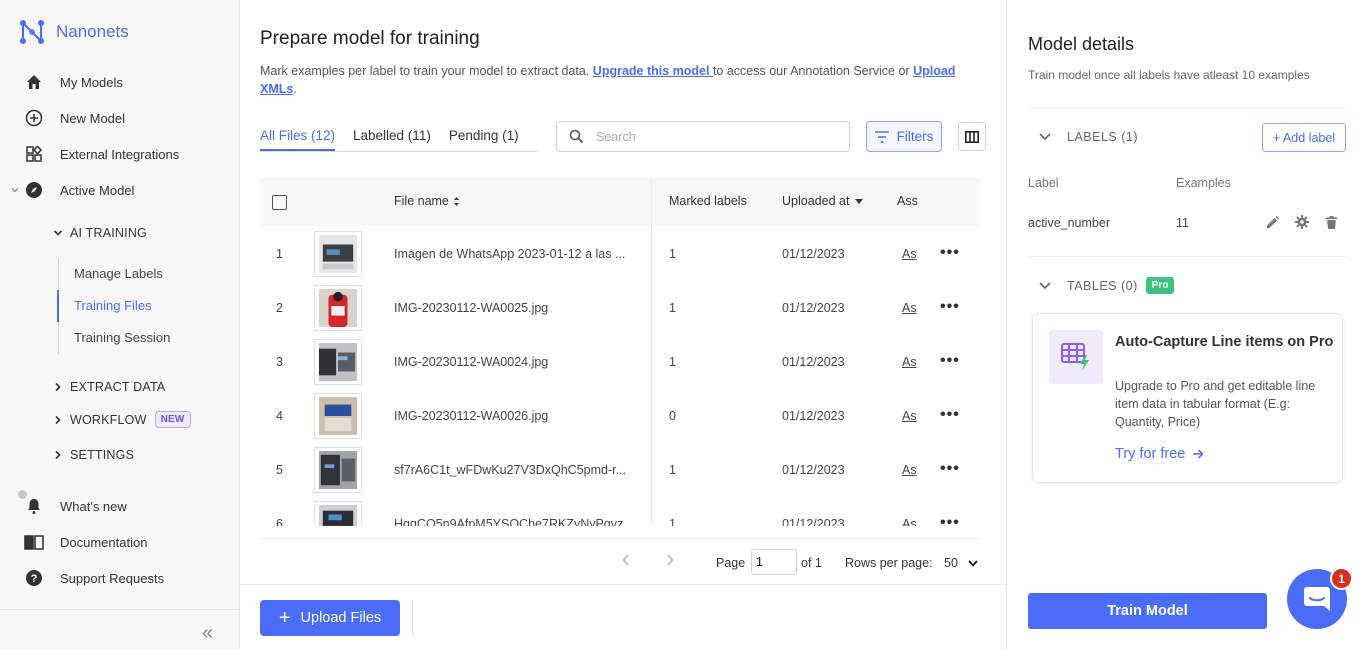  What do you see at coordinates (1107, 285) in the screenshot?
I see `tables-section-header: TABLES (0) Pro` at bounding box center [1107, 285].